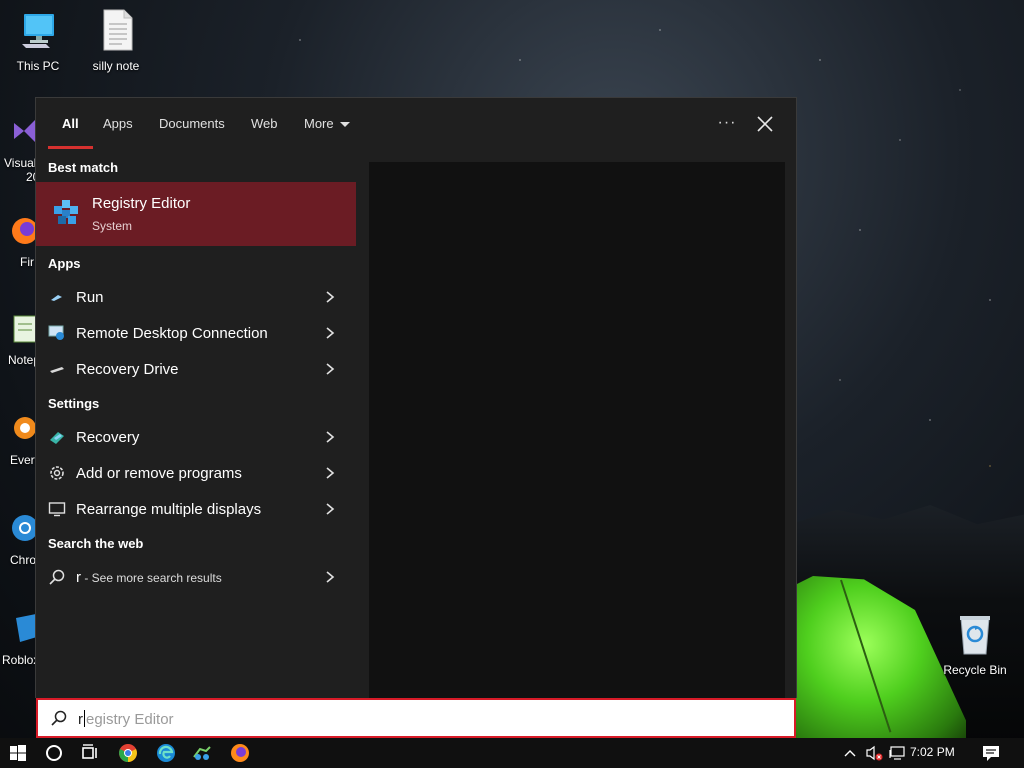 This screenshot has width=1024, height=768. Describe the element at coordinates (512, 753) in the screenshot. I see `taskbar: 7:02 PM` at that location.